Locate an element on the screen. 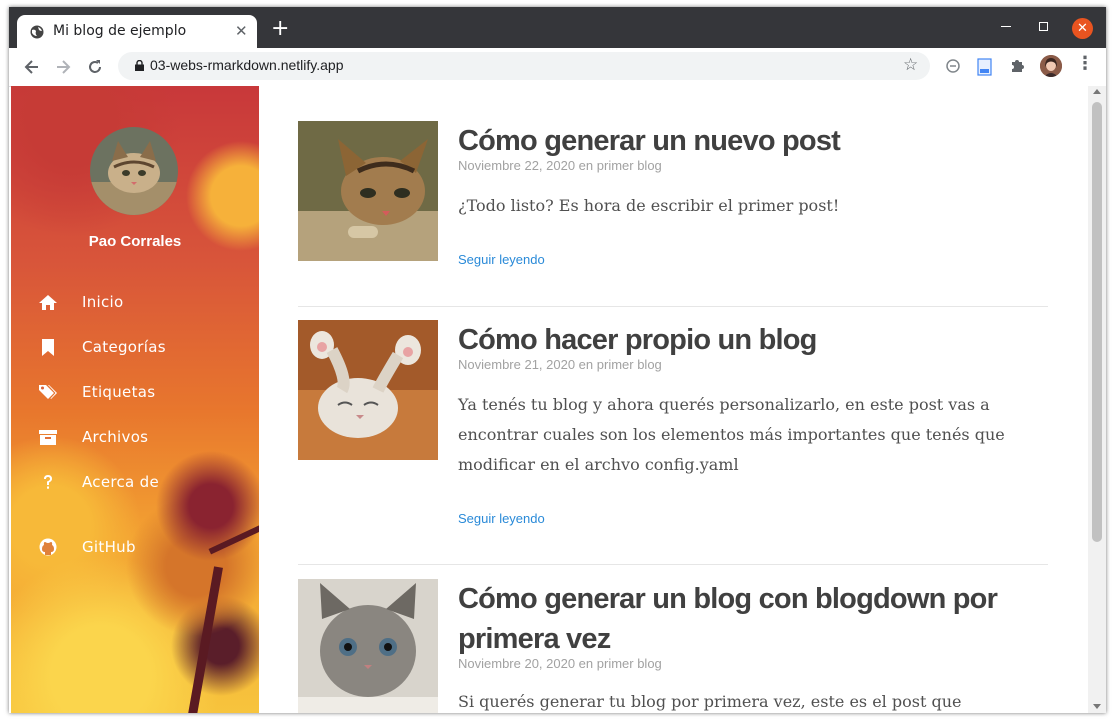 This screenshot has width=1116, height=723. extensions-puzzle-icon is located at coordinates (1017, 66).